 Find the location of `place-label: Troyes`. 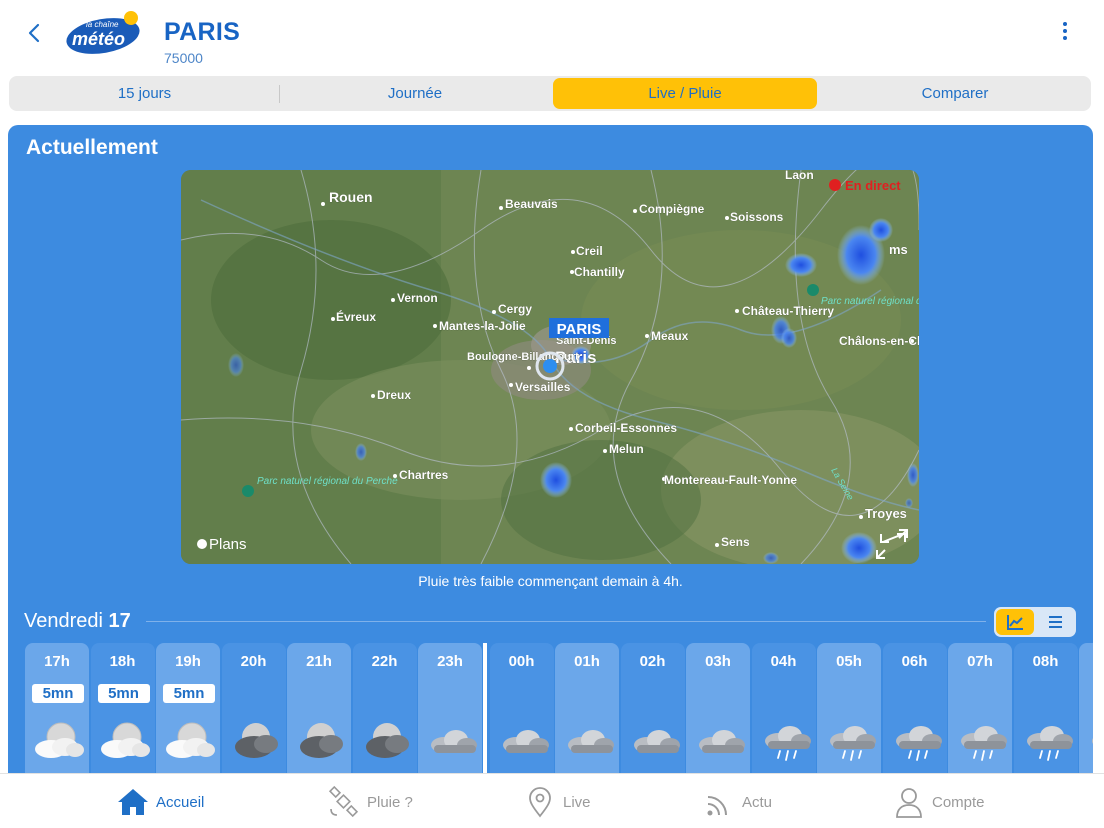

place-label: Troyes is located at coordinates (886, 513).